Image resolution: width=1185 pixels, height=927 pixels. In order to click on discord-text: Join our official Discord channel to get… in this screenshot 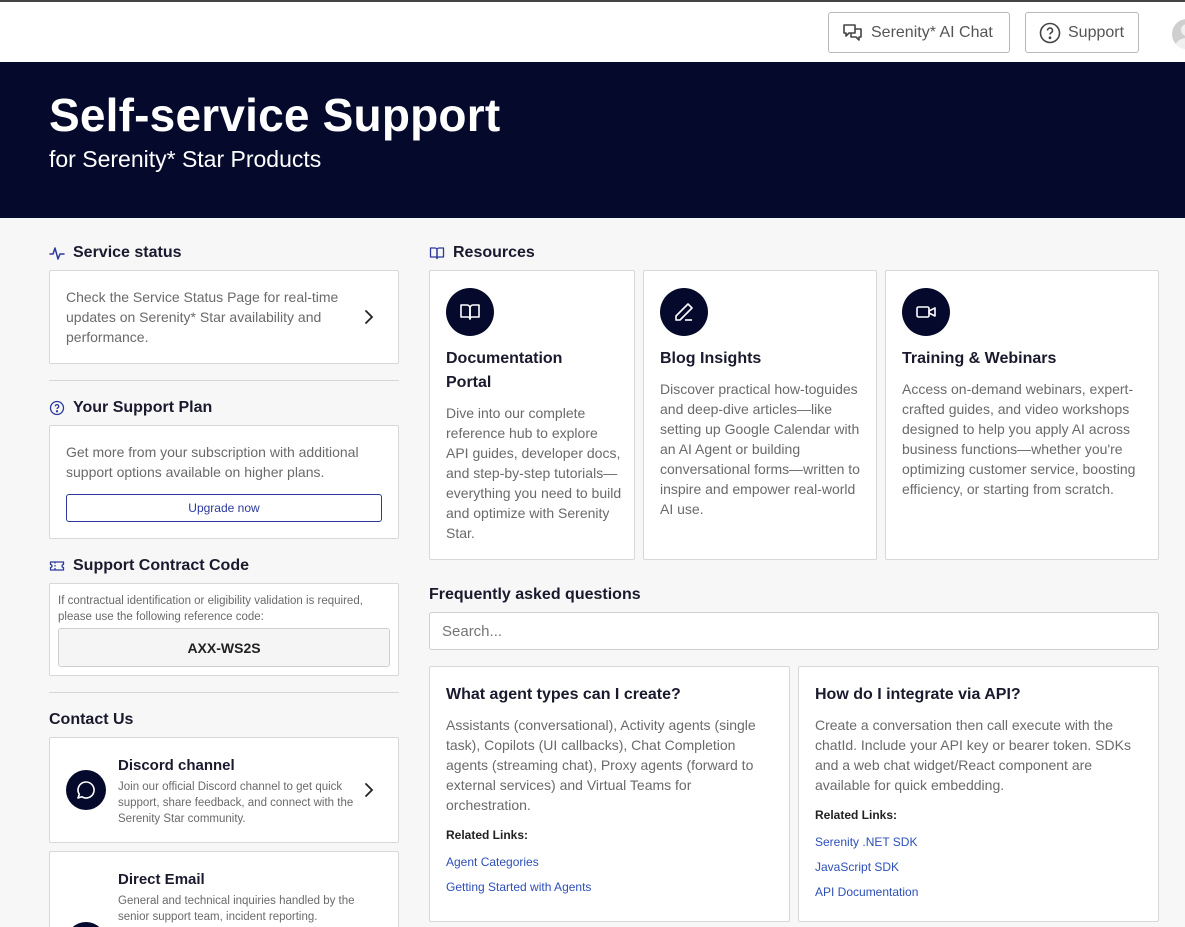, I will do `click(236, 803)`.